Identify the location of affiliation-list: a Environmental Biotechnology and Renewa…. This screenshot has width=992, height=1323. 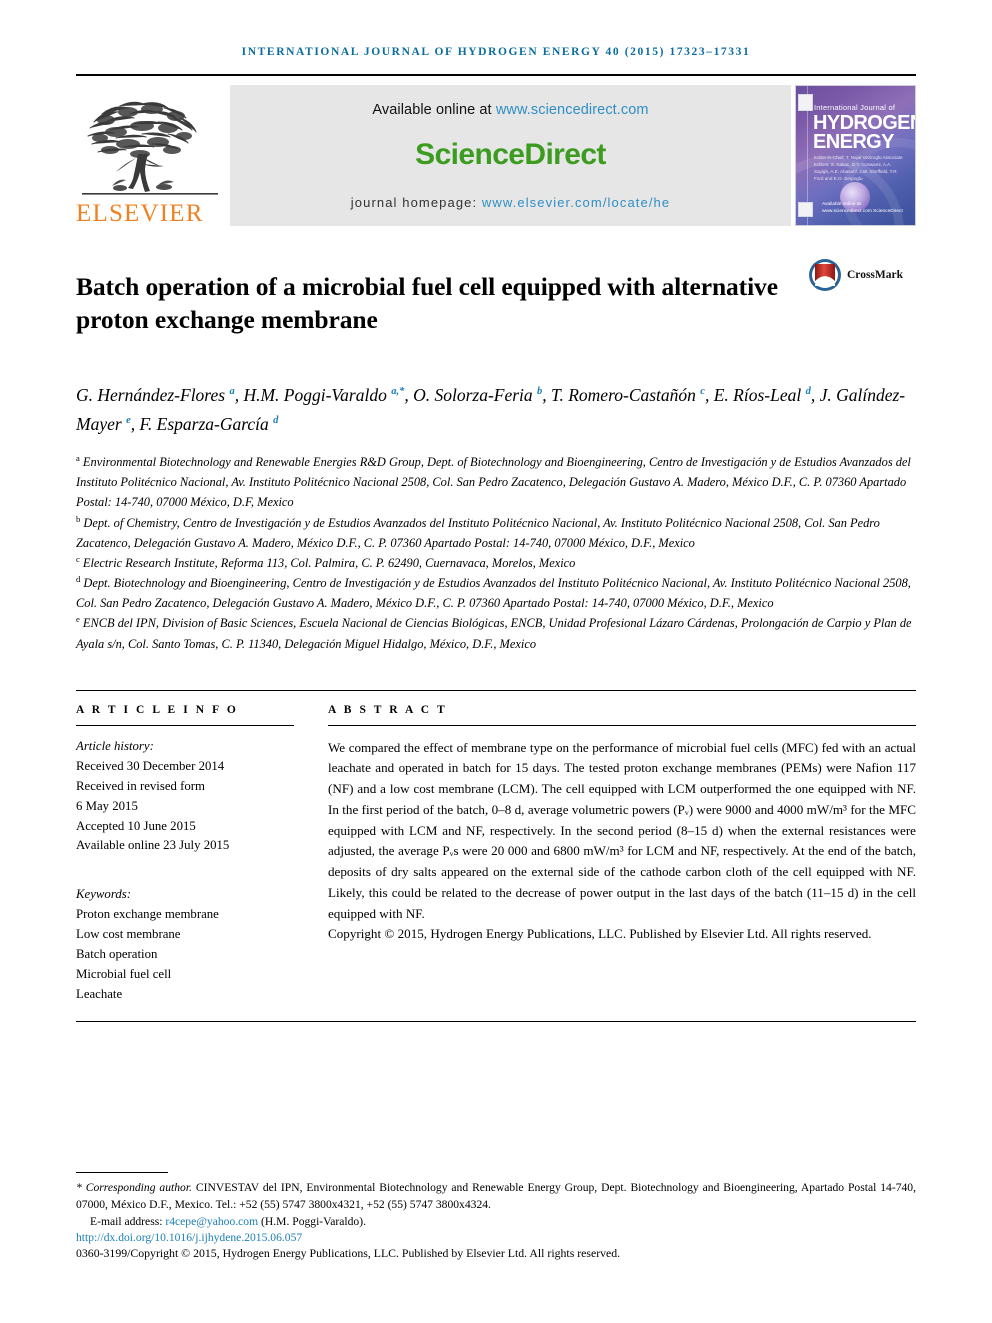
(496, 553).